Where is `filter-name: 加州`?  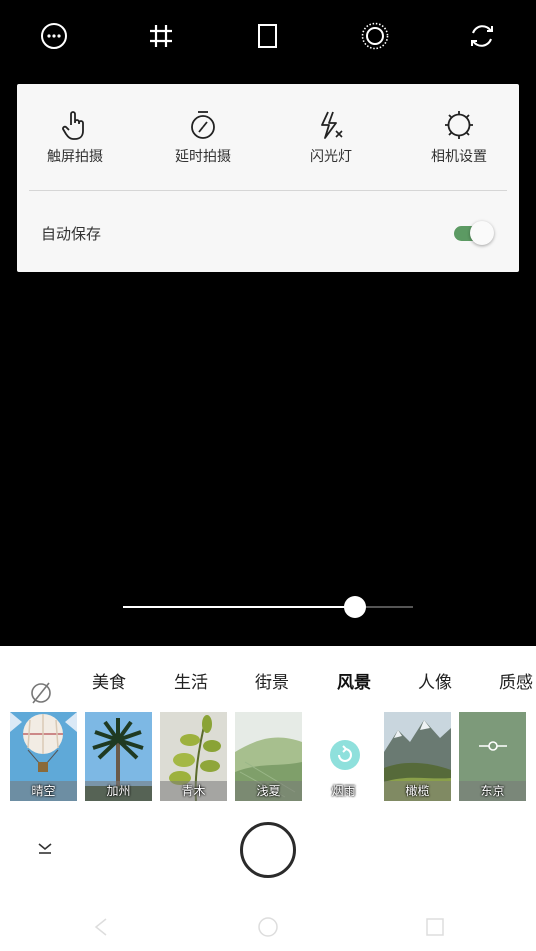
filter-name: 加州 is located at coordinates (118, 791).